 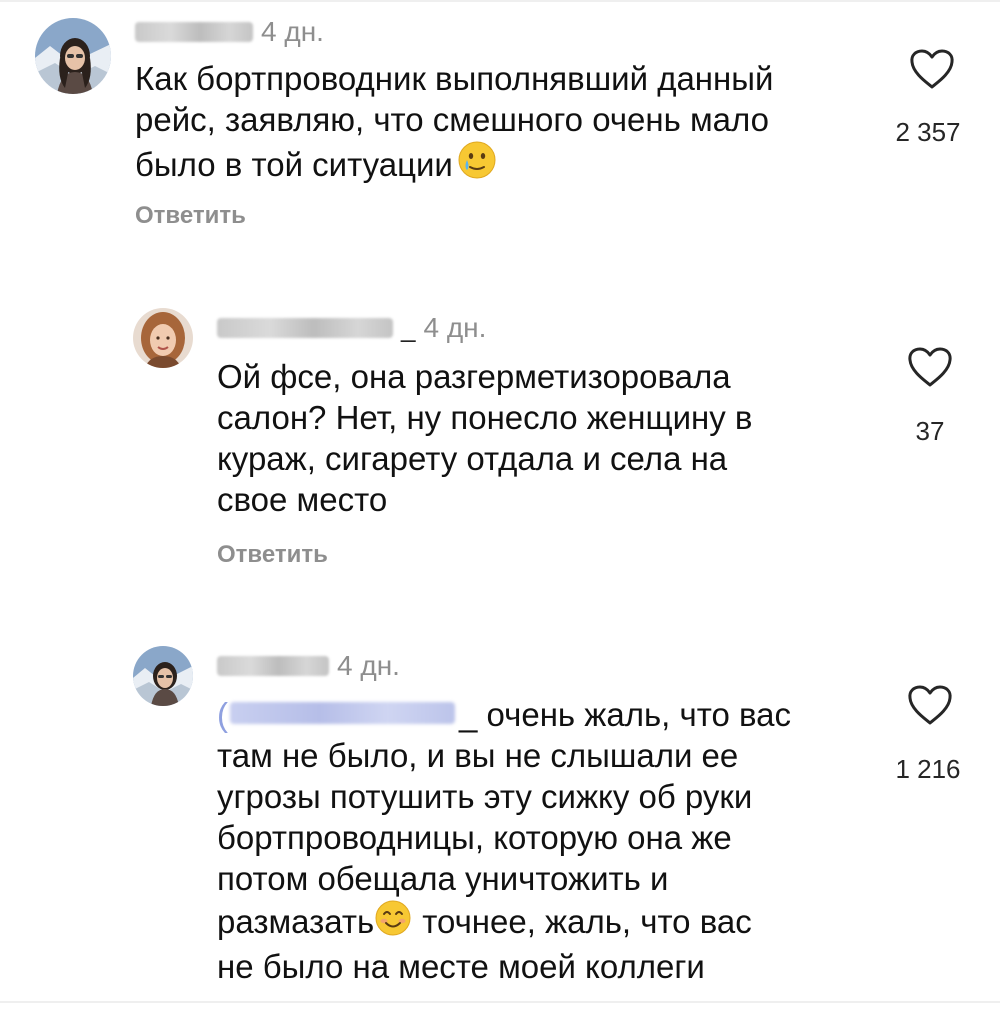 What do you see at coordinates (478, 755) in the screenshot?
I see `comment-line: там не было, и вы не слышали ее` at bounding box center [478, 755].